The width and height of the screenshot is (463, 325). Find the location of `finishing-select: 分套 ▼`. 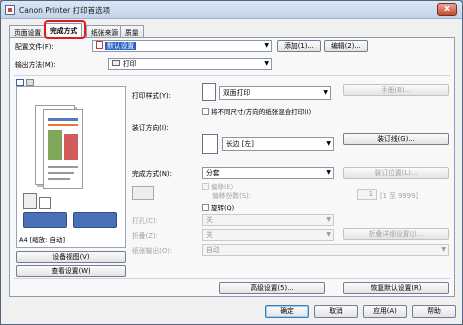

finishing-select: 分套 ▼ is located at coordinates (268, 173).